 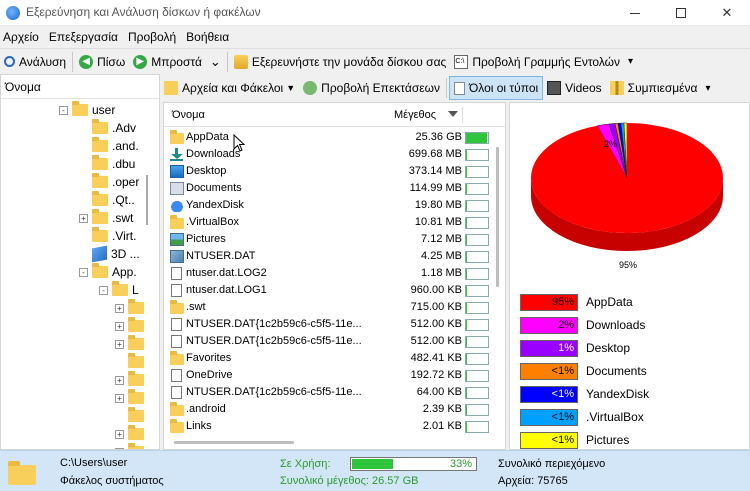 I want to click on file-row: Pictures 7.12 MB, so click(x=329, y=239).